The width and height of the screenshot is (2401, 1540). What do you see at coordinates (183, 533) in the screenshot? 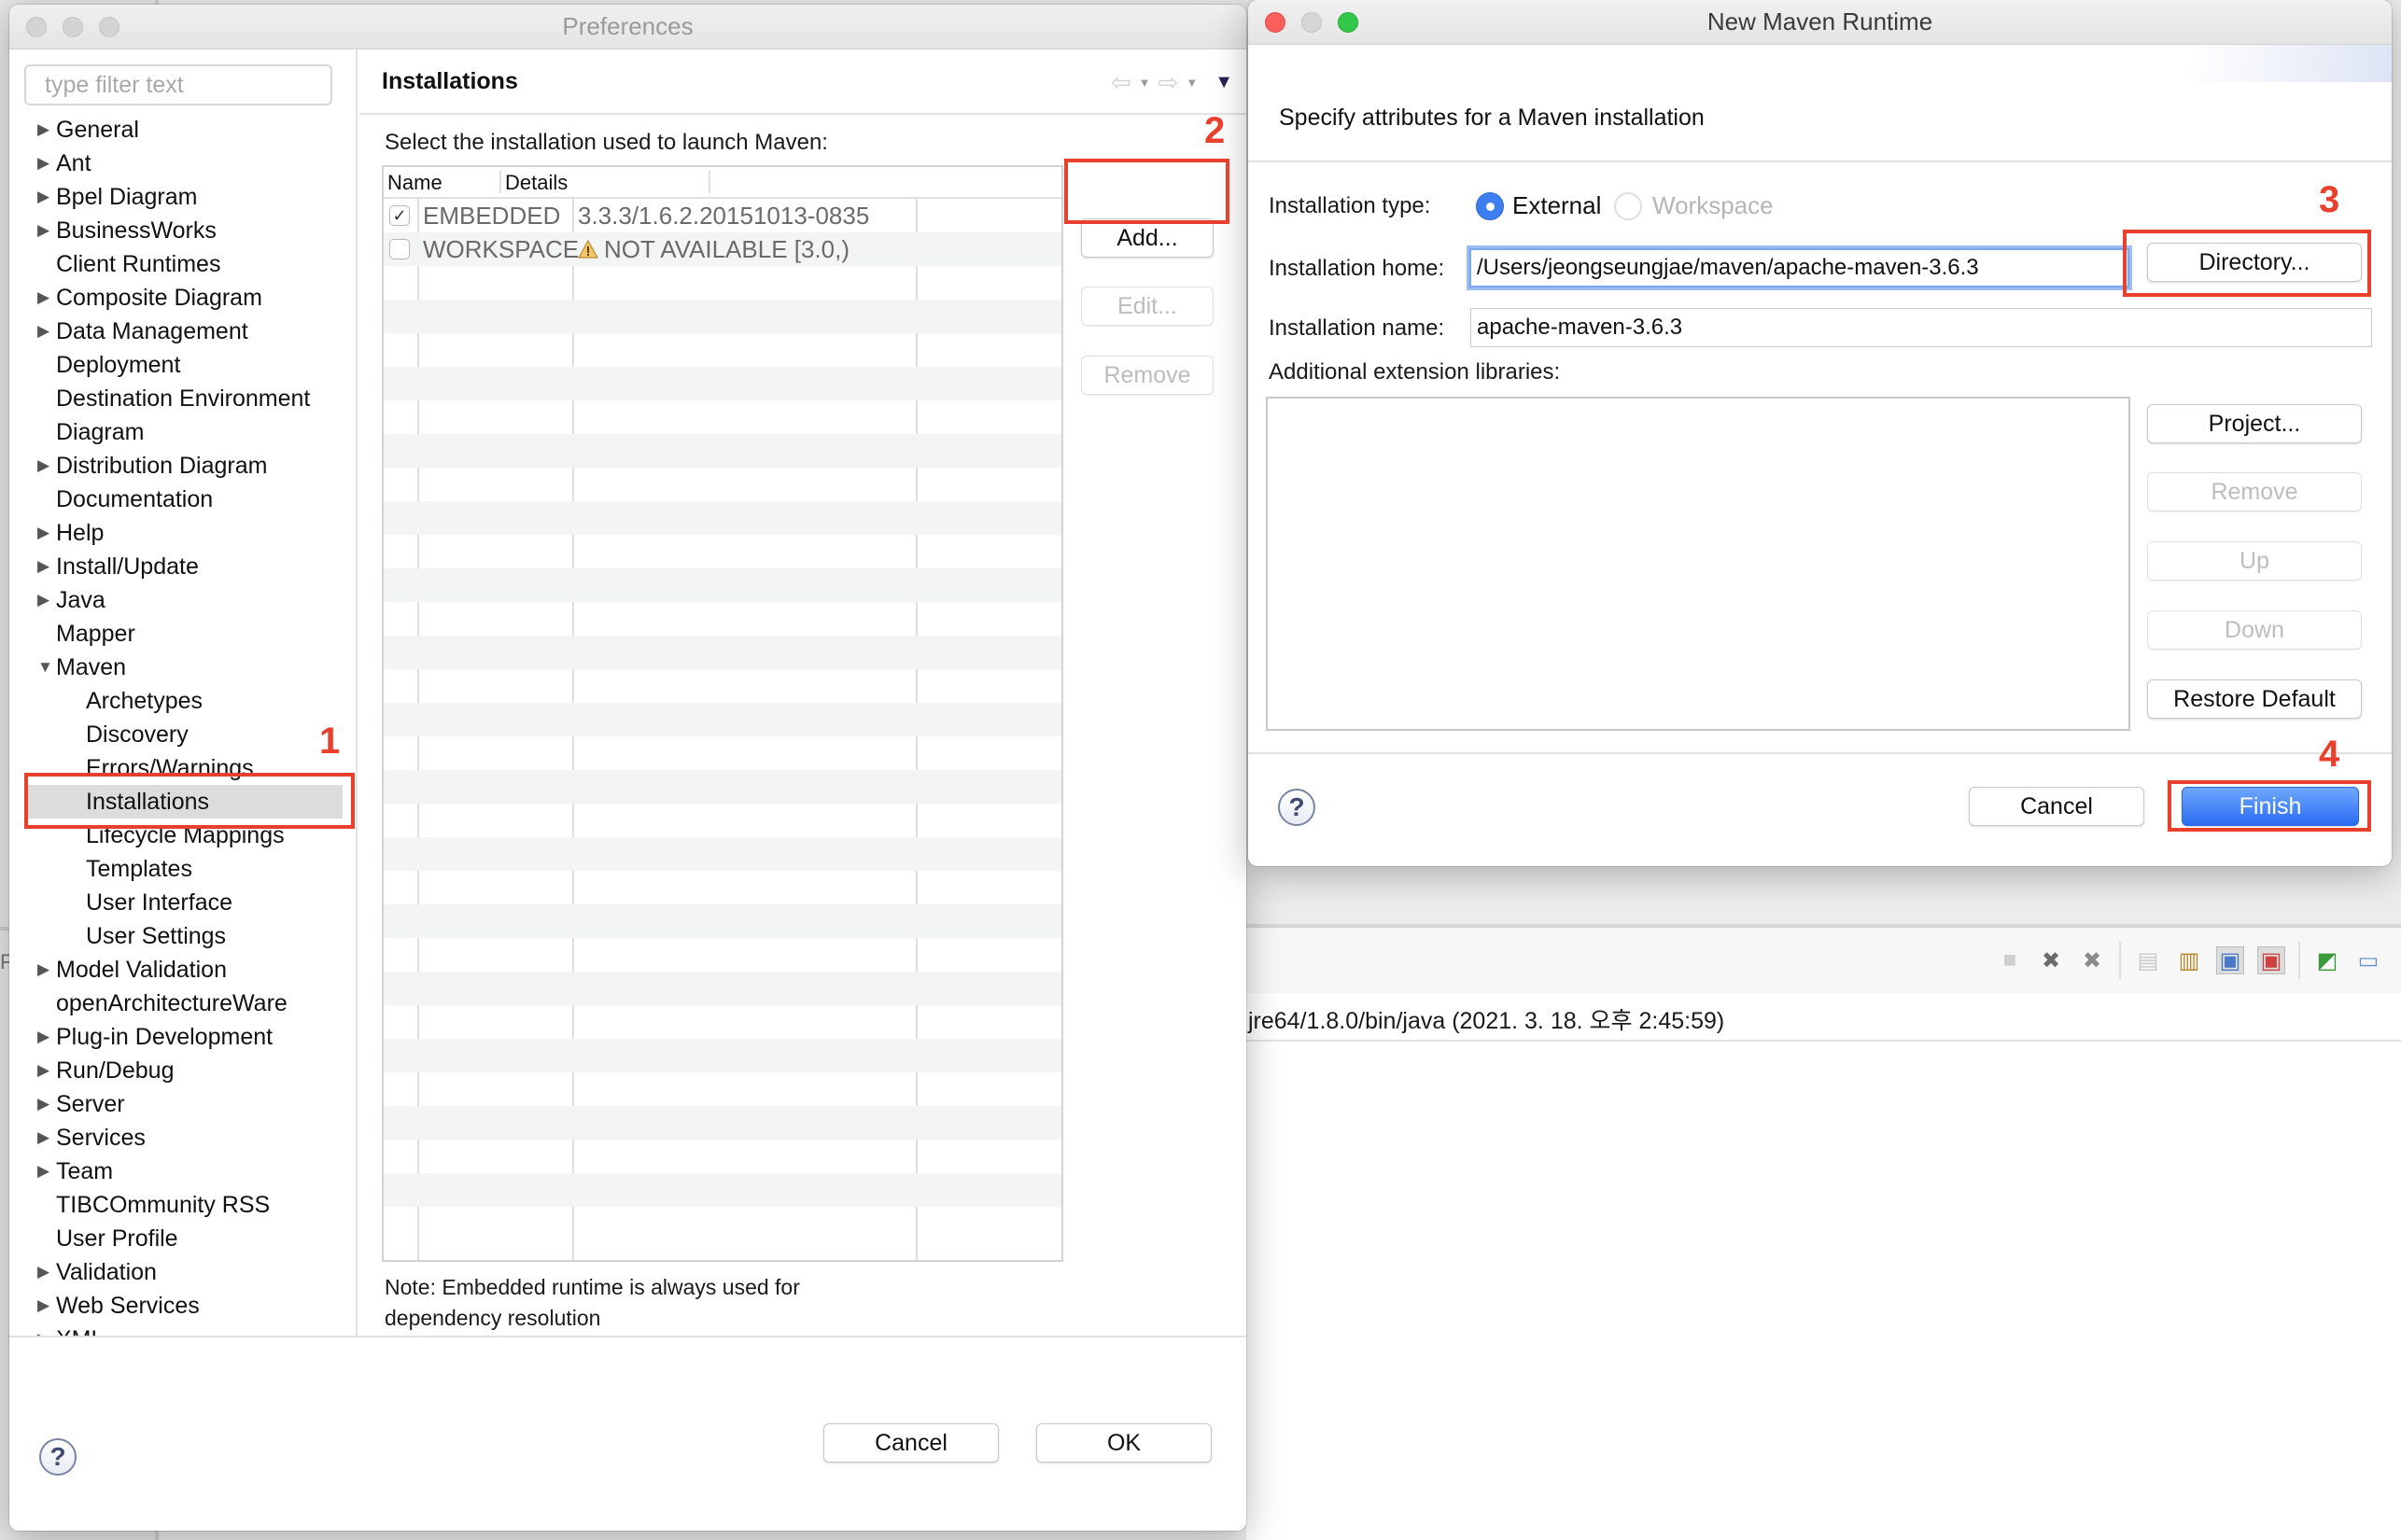
I see `tree-item: ▶ Help` at bounding box center [183, 533].